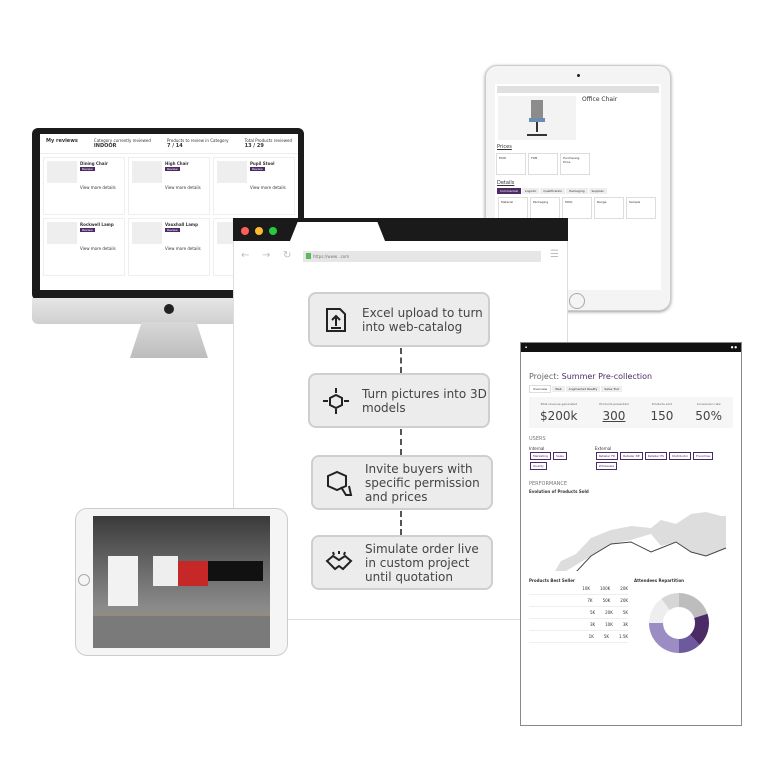 This screenshot has height=768, width=768. Describe the element at coordinates (631, 456) in the screenshot. I see `user-group-chip: Retailer DE` at that location.